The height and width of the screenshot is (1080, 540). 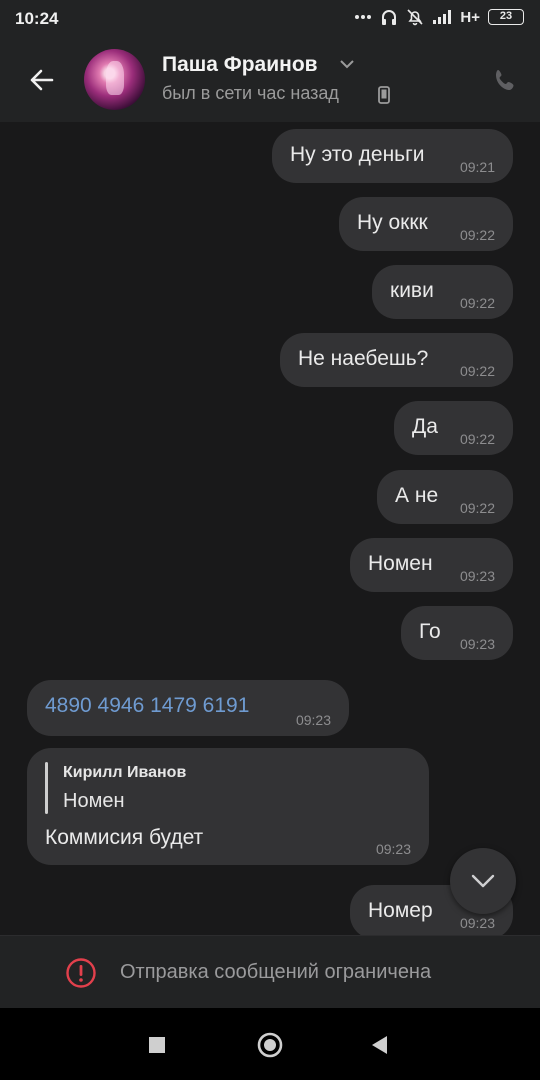 What do you see at coordinates (457, 633) in the screenshot?
I see `message-bubble: Го 09:23` at bounding box center [457, 633].